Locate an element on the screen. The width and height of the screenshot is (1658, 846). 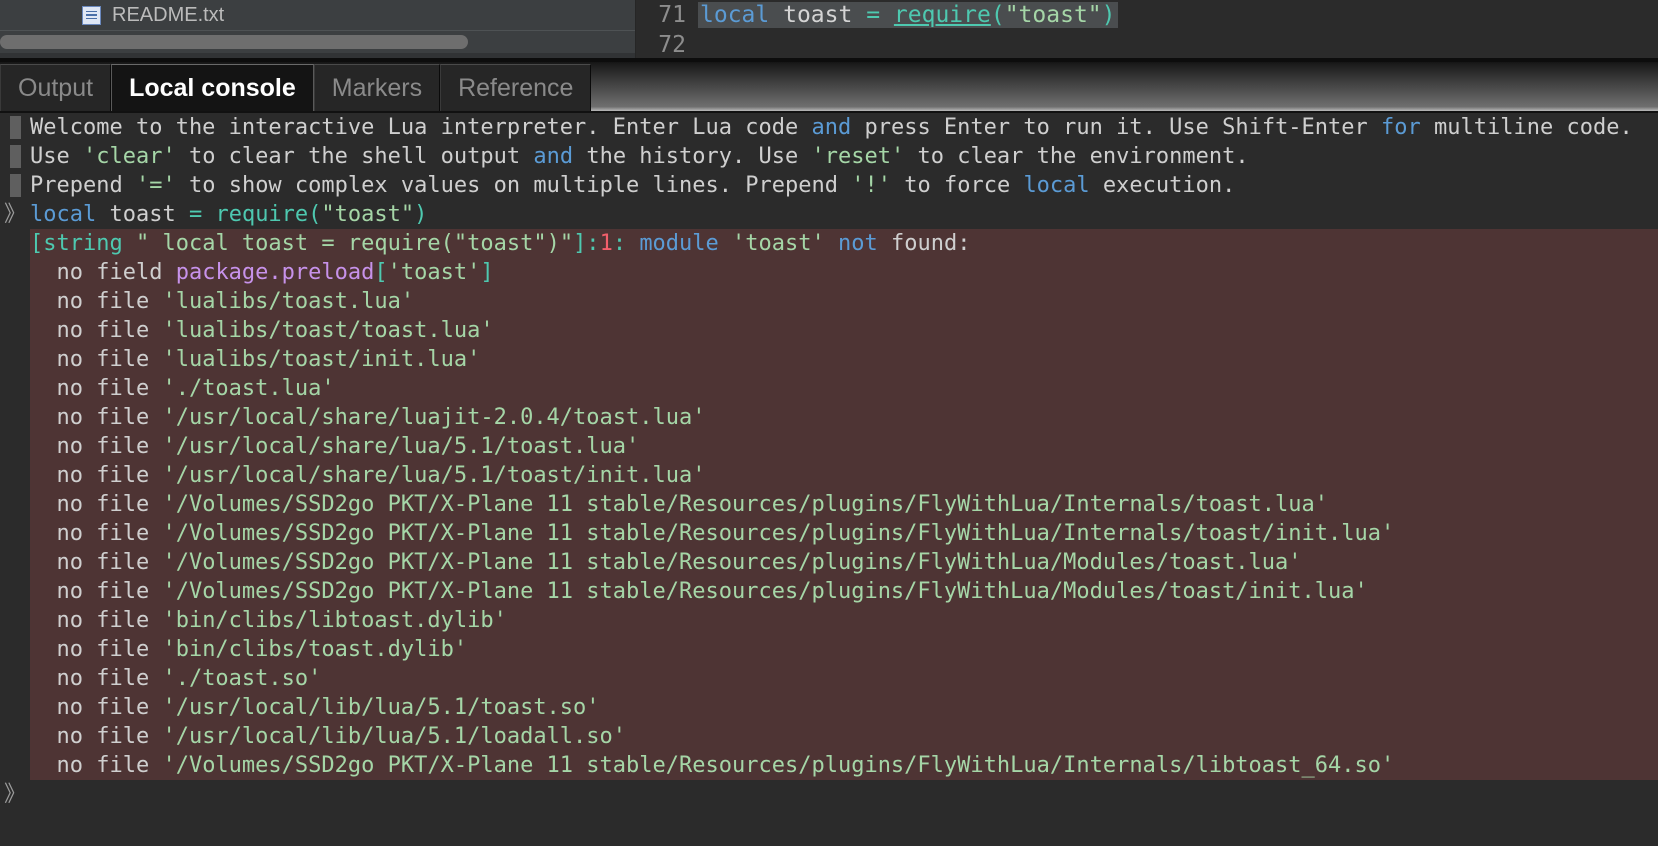
horizontal-scrollbar is located at coordinates (317, 42).